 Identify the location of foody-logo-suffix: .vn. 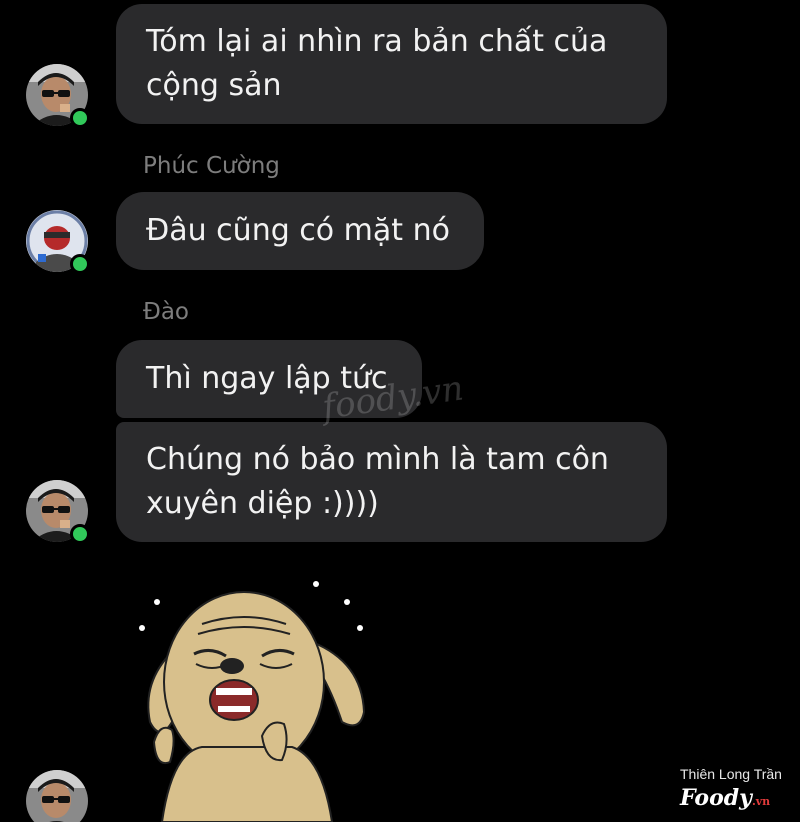
(761, 801).